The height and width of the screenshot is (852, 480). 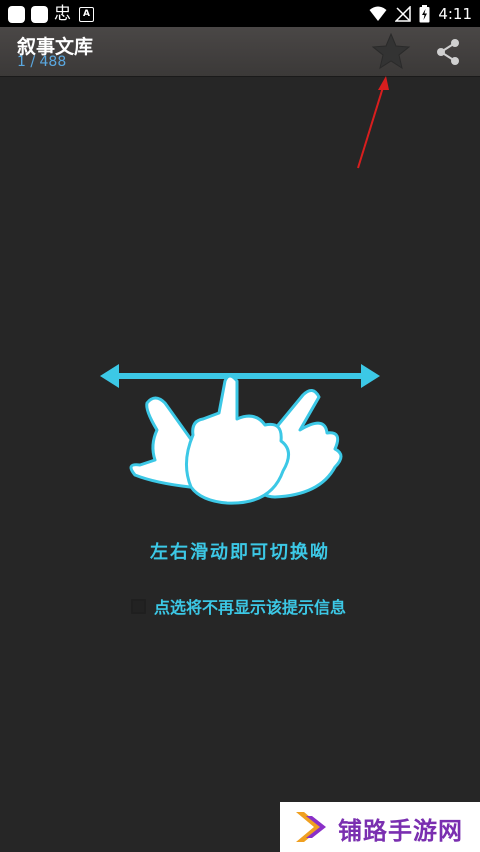 I want to click on status-system: 4:11, so click(x=420, y=14).